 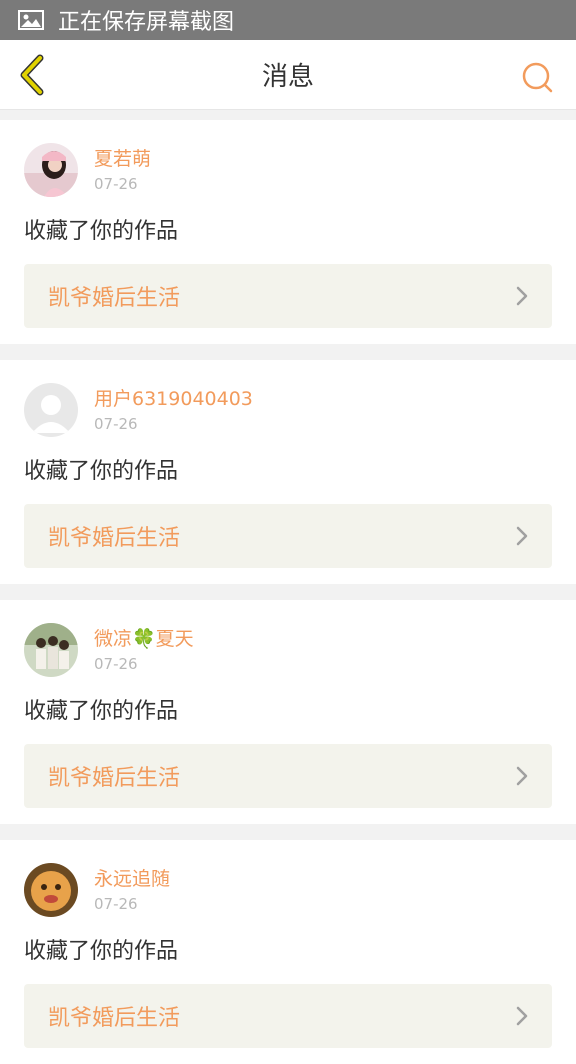 I want to click on username: 永远追随, so click(x=132, y=879).